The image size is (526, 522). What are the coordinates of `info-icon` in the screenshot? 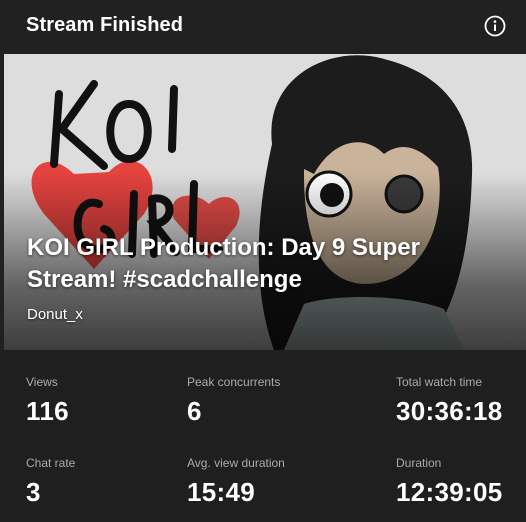 It's located at (495, 26).